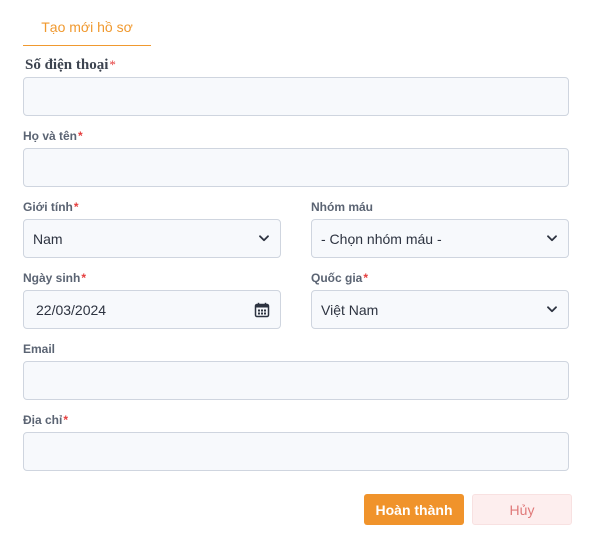 The width and height of the screenshot is (593, 550). What do you see at coordinates (296, 96) in the screenshot?
I see `phone-input` at bounding box center [296, 96].